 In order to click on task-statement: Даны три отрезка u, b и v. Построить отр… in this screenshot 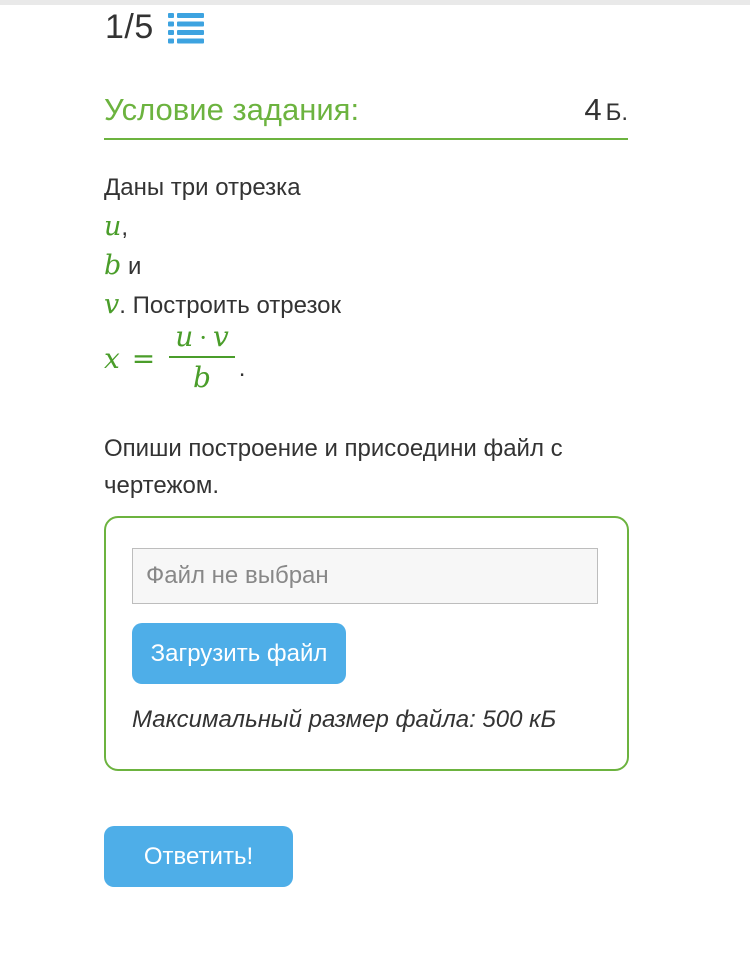, I will do `click(222, 246)`.